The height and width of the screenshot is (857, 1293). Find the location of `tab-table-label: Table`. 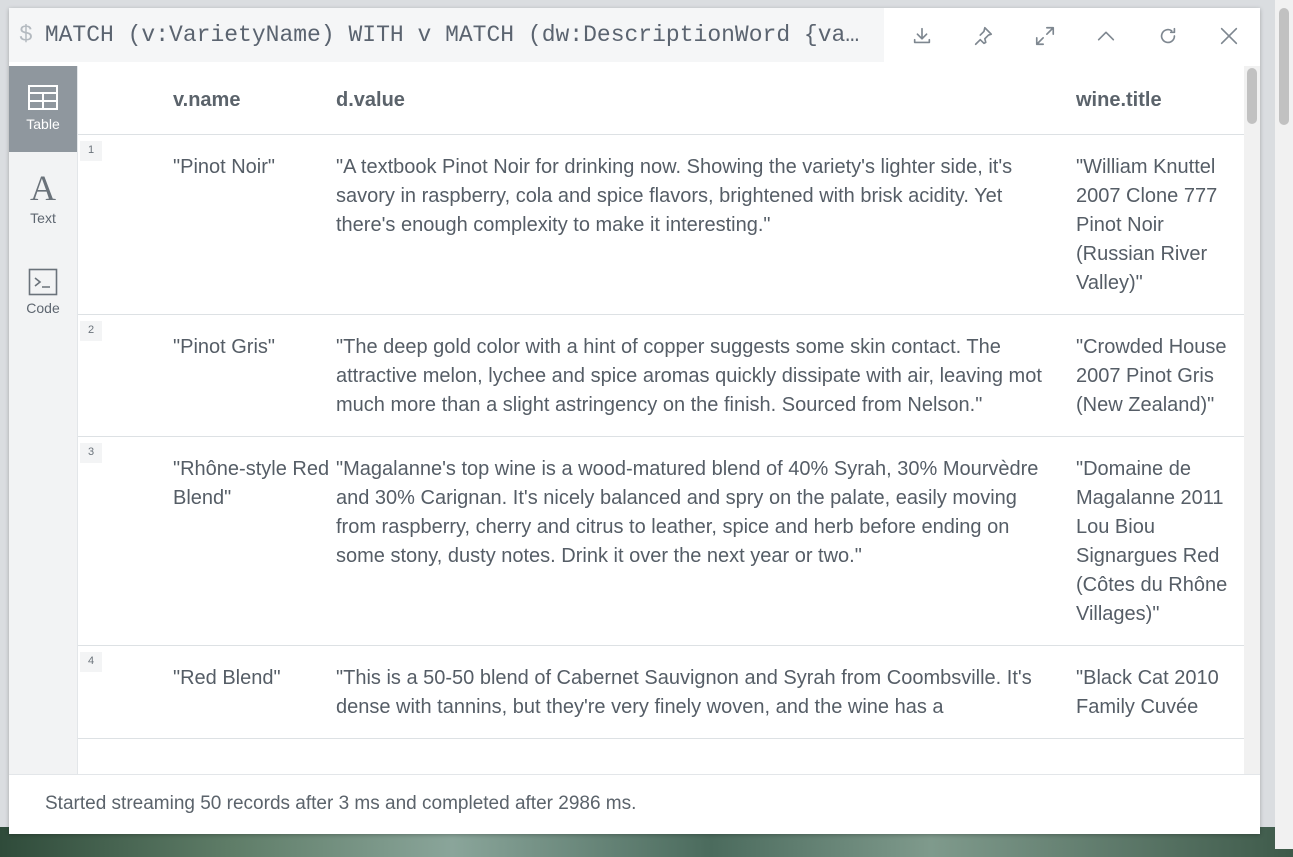

tab-table-label: Table is located at coordinates (43, 124).